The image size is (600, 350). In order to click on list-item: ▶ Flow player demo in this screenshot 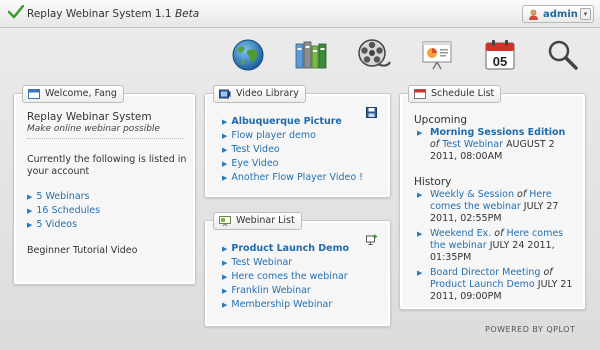, I will do `click(292, 137)`.